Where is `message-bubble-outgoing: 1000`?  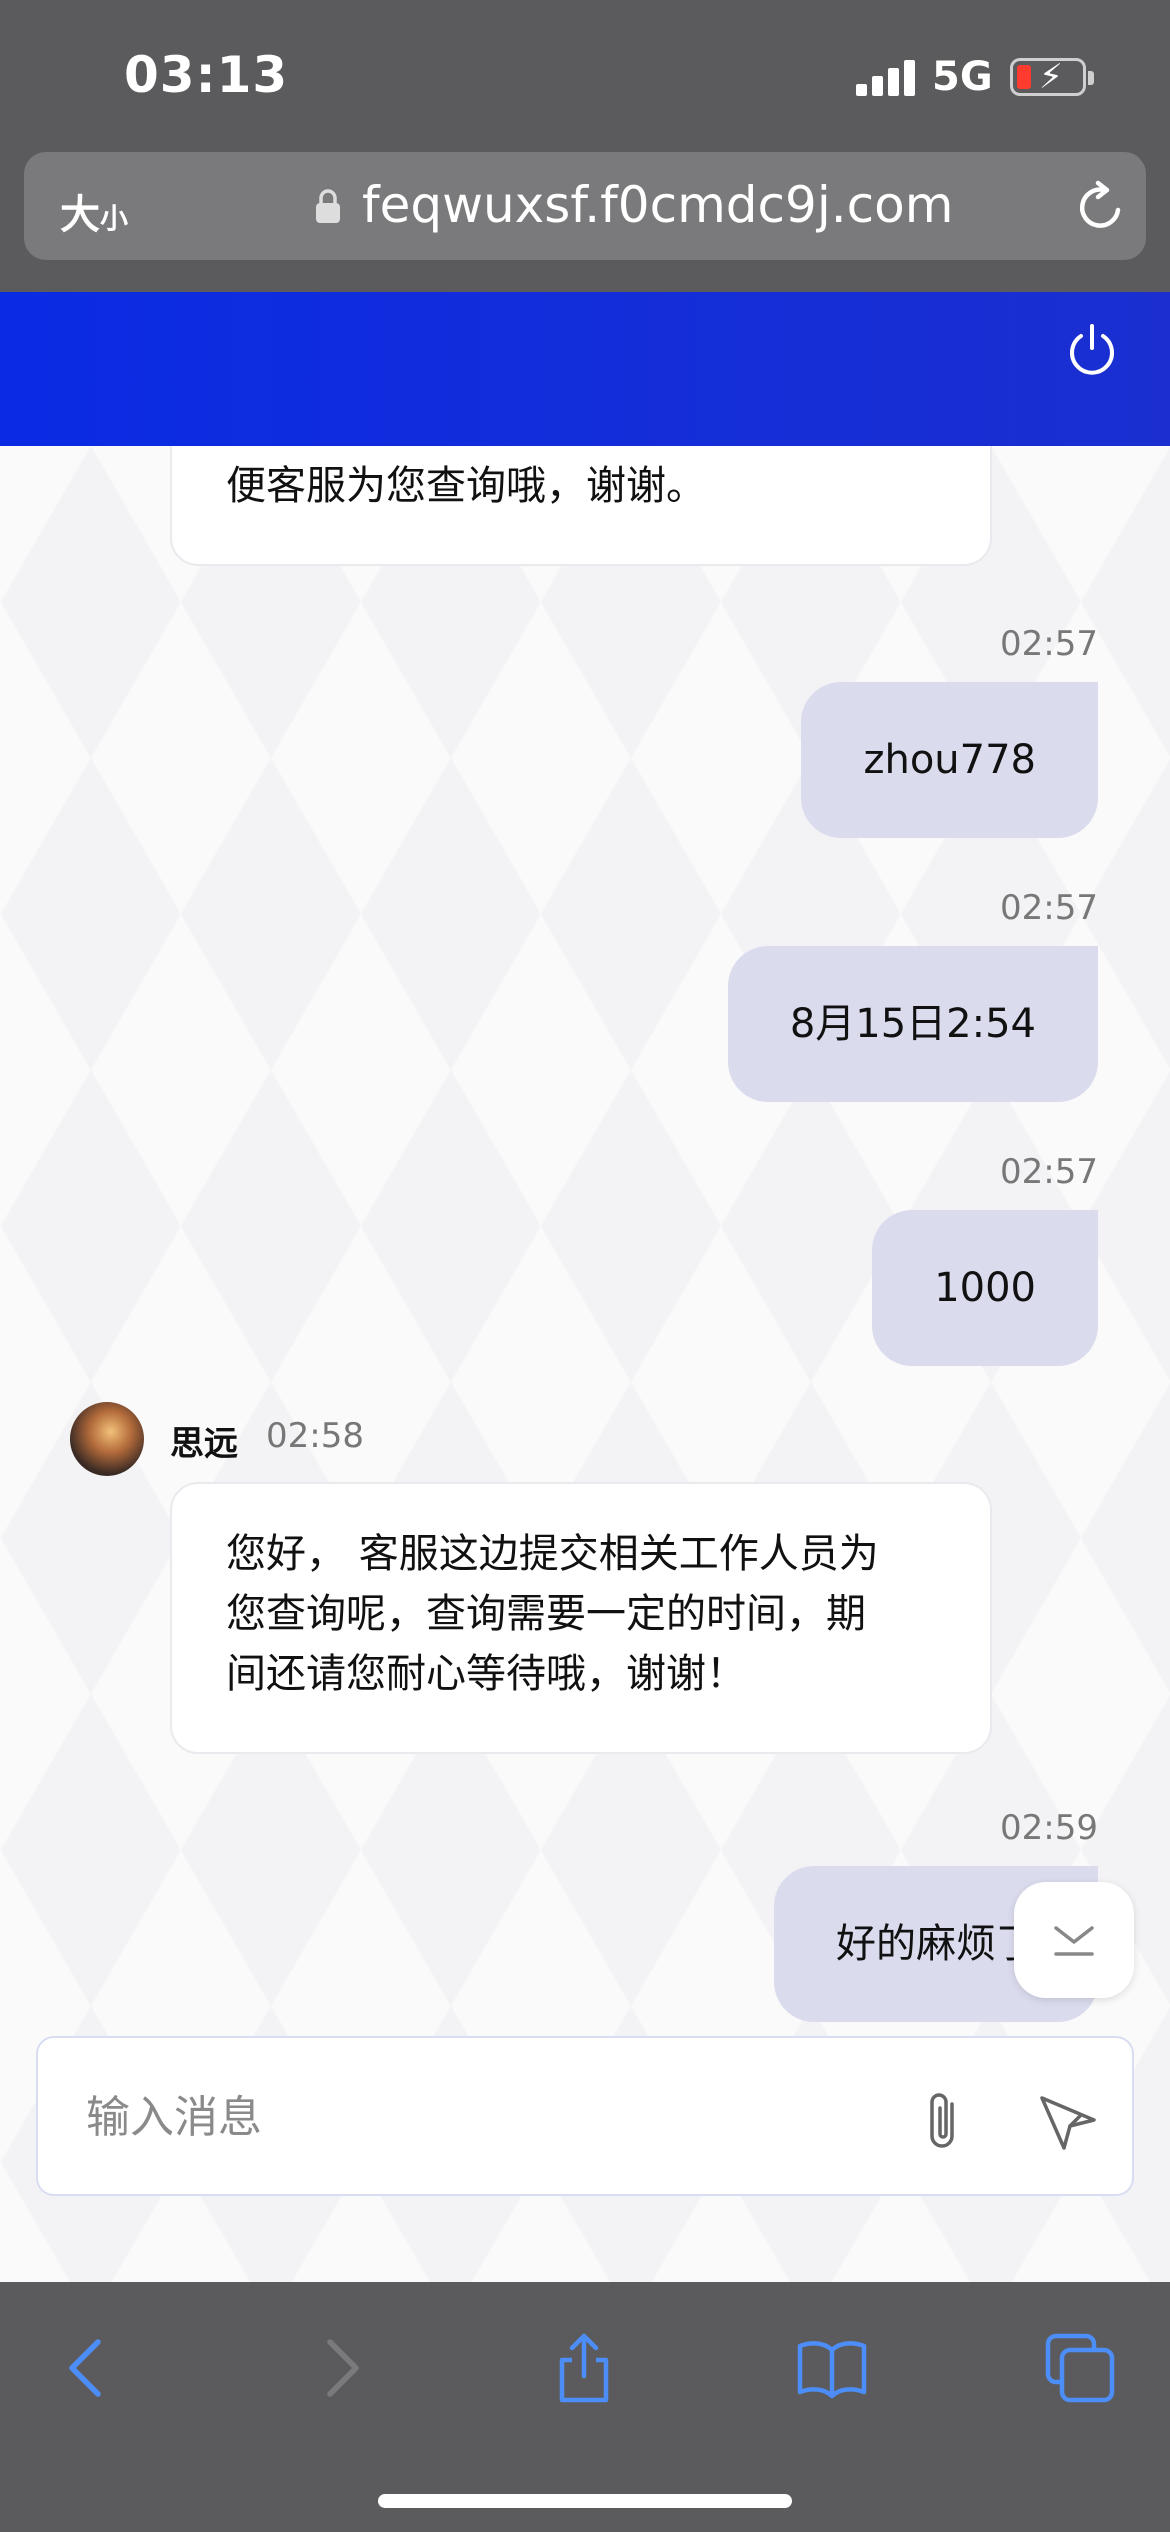
message-bubble-outgoing: 1000 is located at coordinates (985, 1288).